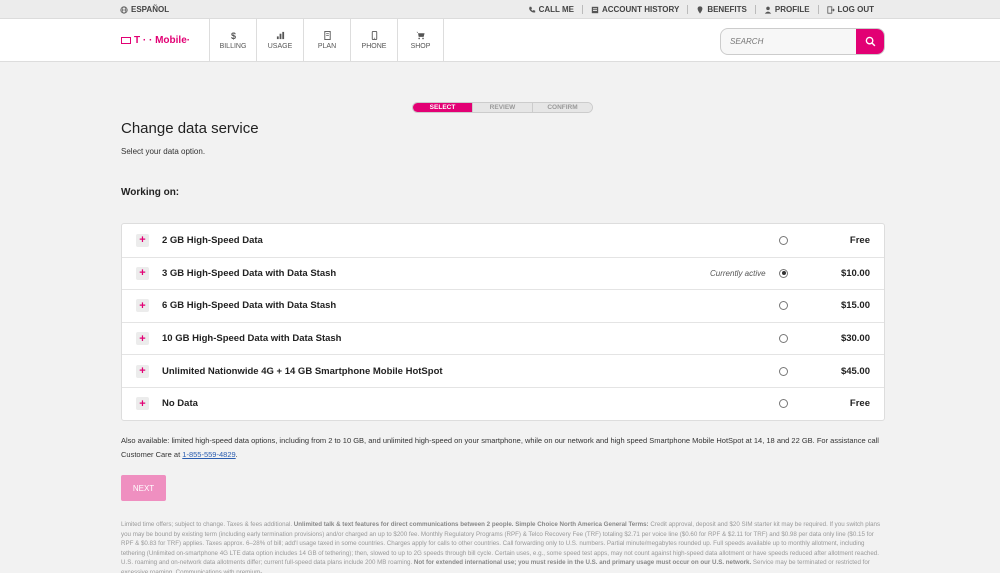  What do you see at coordinates (249, 273) in the screenshot?
I see `plan-name: 3 GB High-Speed Data with Data Stash` at bounding box center [249, 273].